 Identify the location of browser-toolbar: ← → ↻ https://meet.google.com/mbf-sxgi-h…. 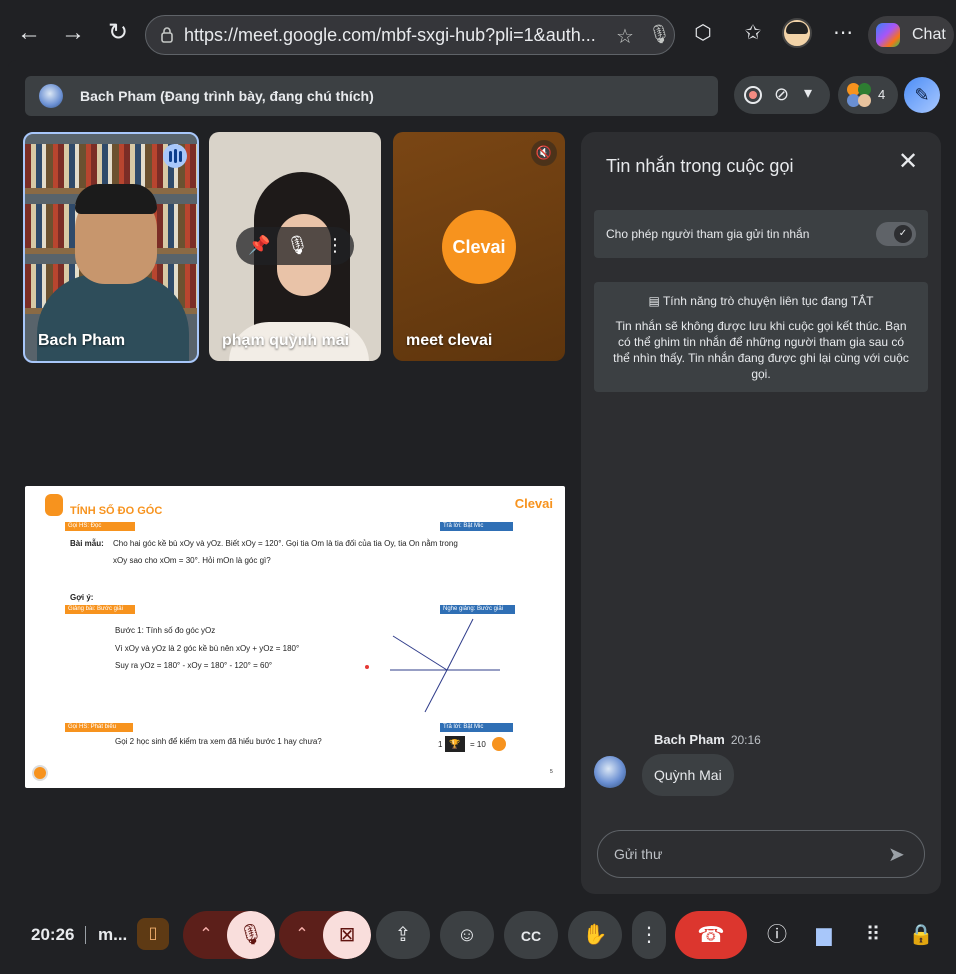
(478, 32).